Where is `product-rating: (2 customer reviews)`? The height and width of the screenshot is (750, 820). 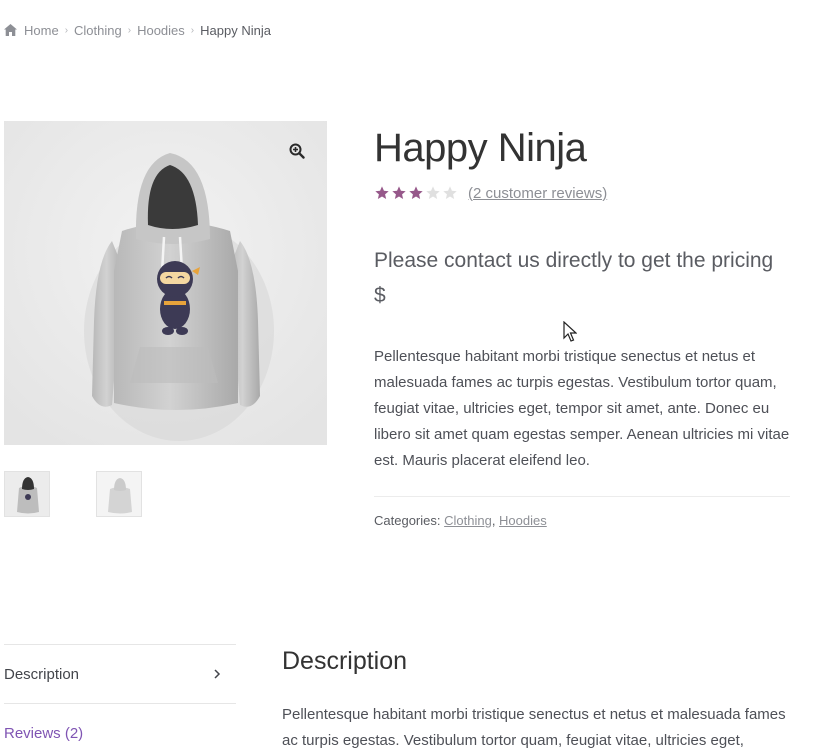
product-rating: (2 customer reviews) is located at coordinates (490, 193).